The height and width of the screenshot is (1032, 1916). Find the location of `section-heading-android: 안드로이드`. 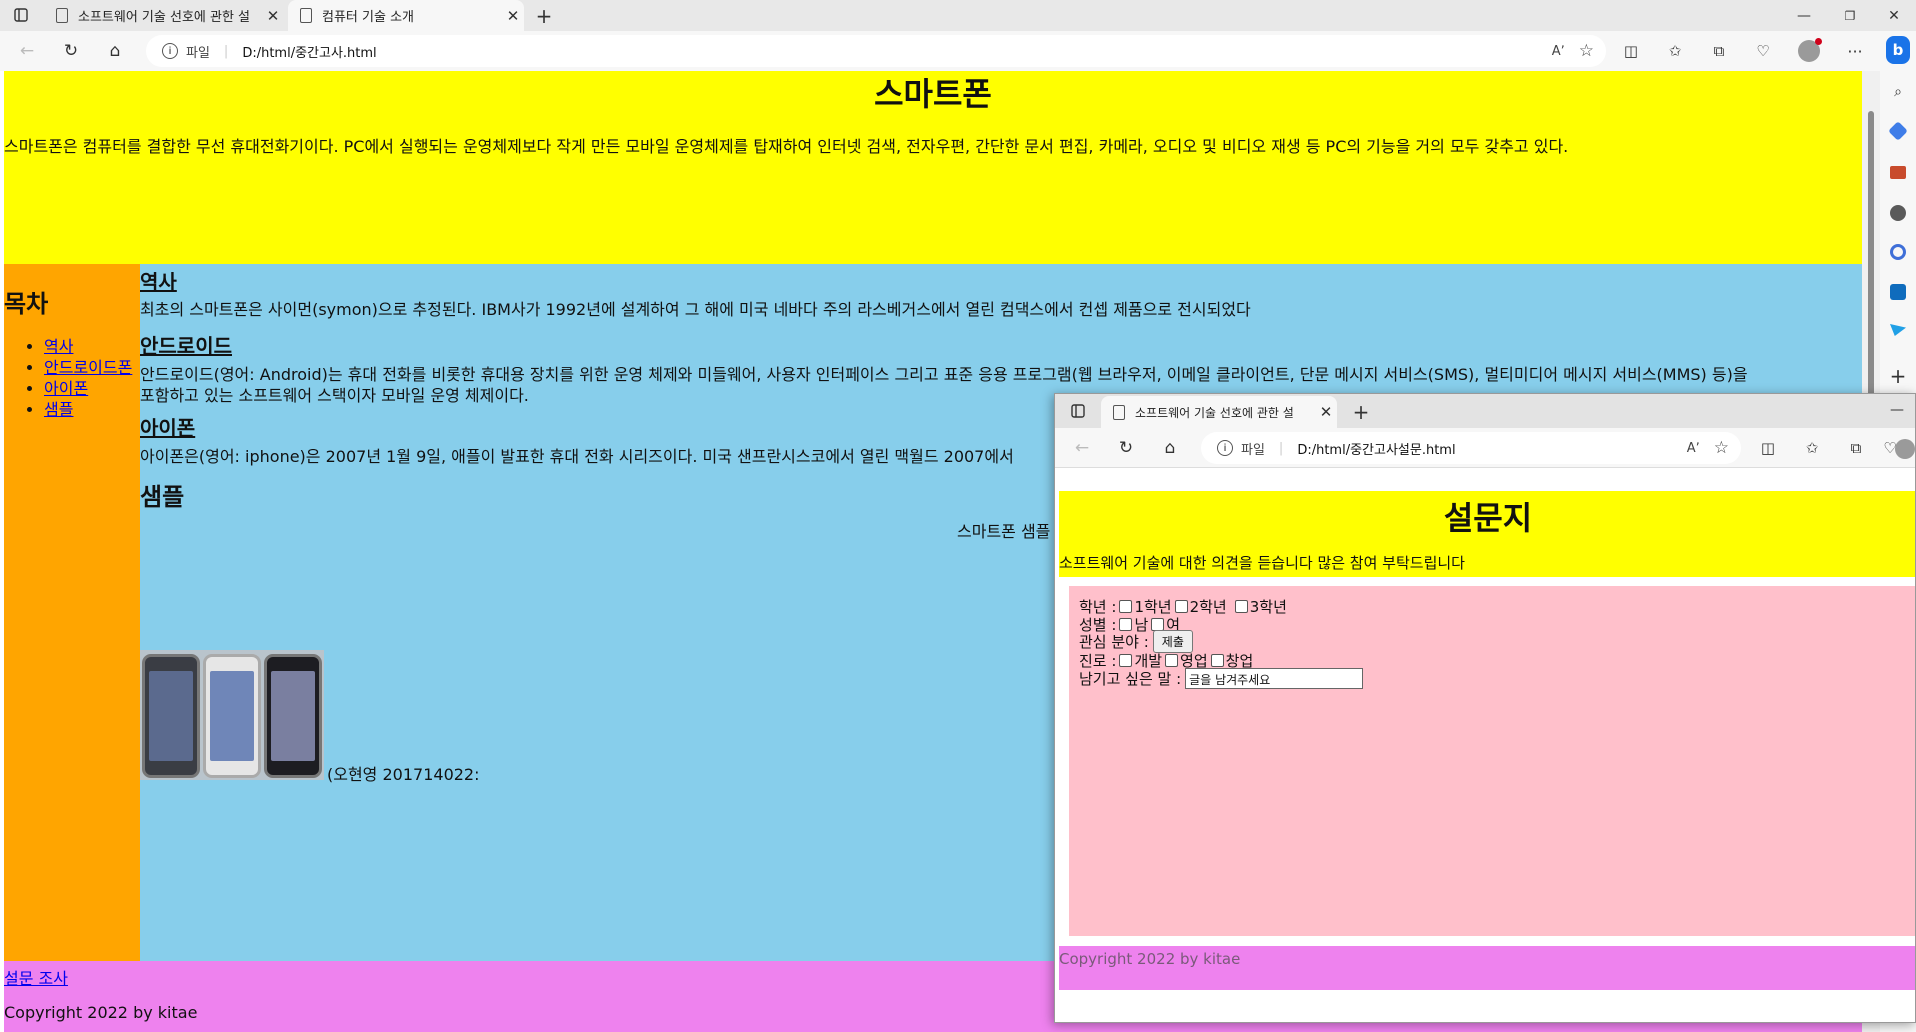

section-heading-android: 안드로이드 is located at coordinates (186, 346).